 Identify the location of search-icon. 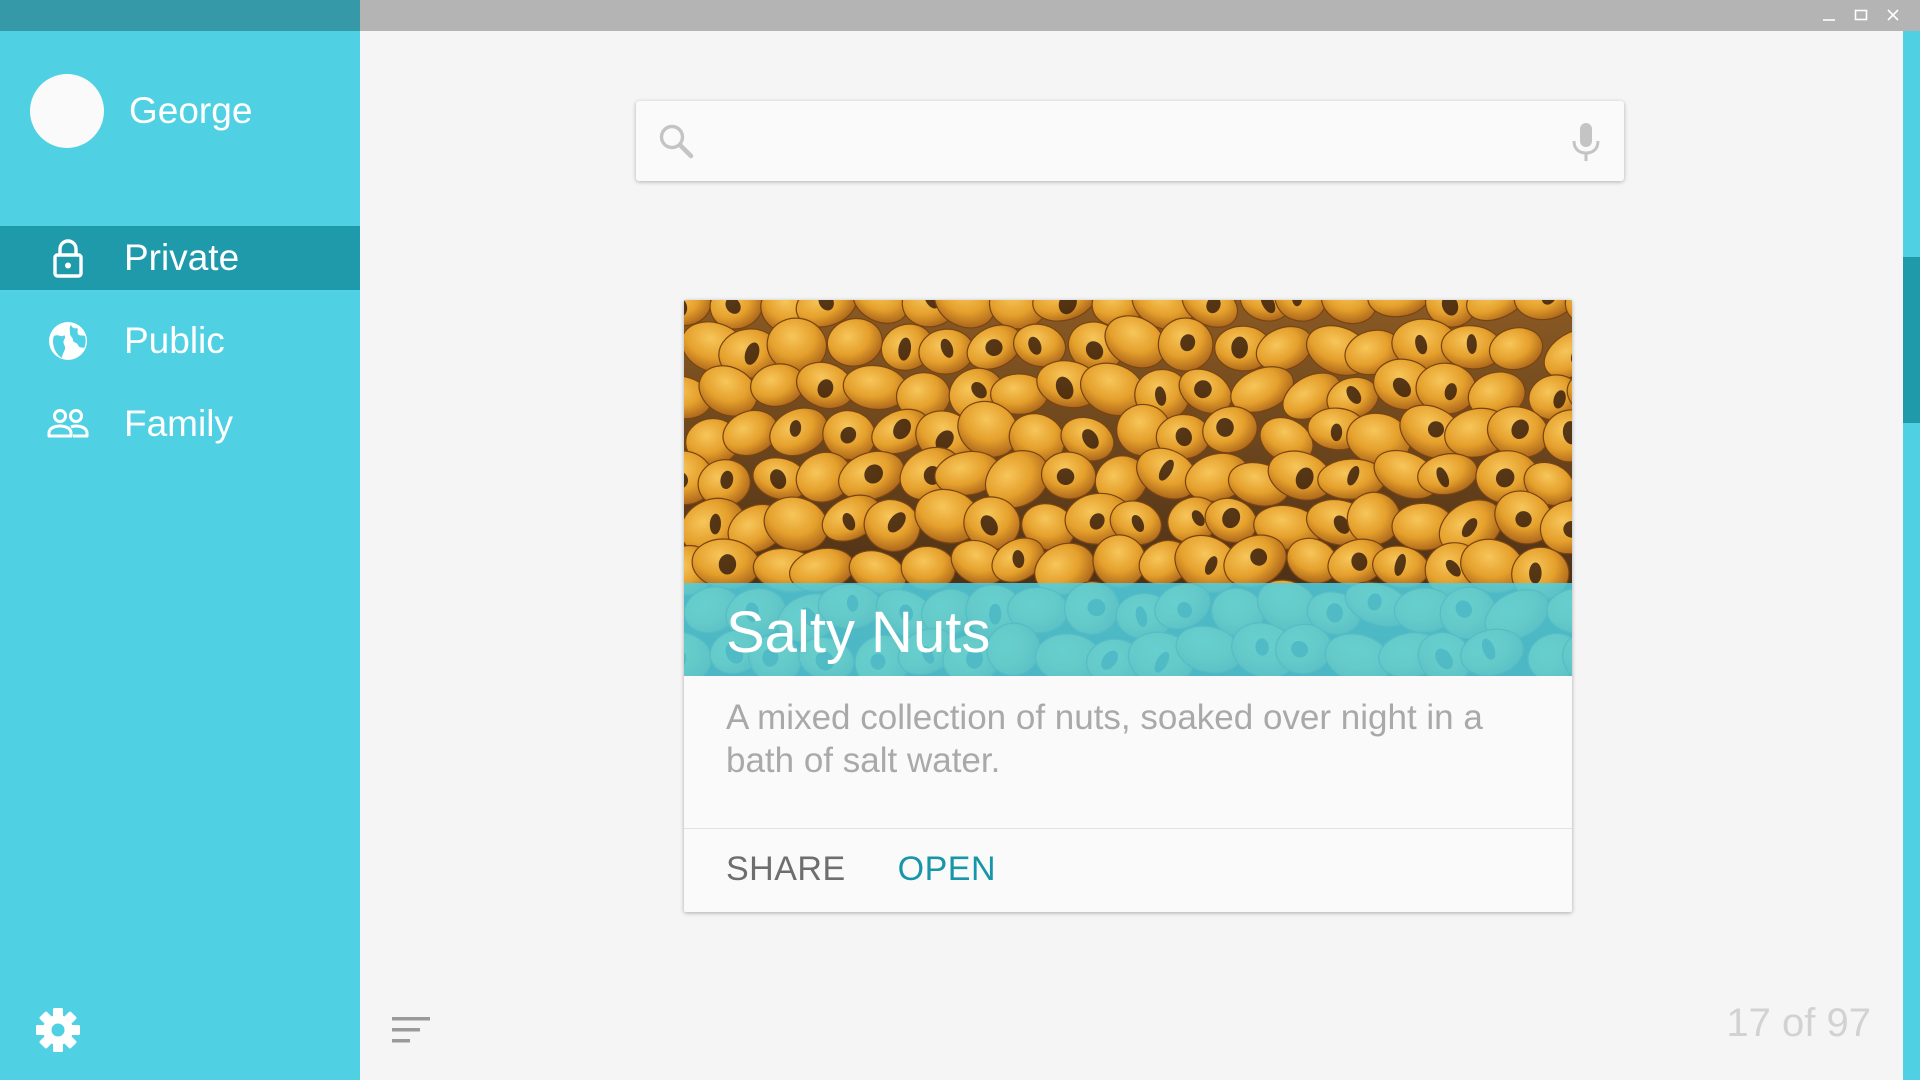
(676, 141).